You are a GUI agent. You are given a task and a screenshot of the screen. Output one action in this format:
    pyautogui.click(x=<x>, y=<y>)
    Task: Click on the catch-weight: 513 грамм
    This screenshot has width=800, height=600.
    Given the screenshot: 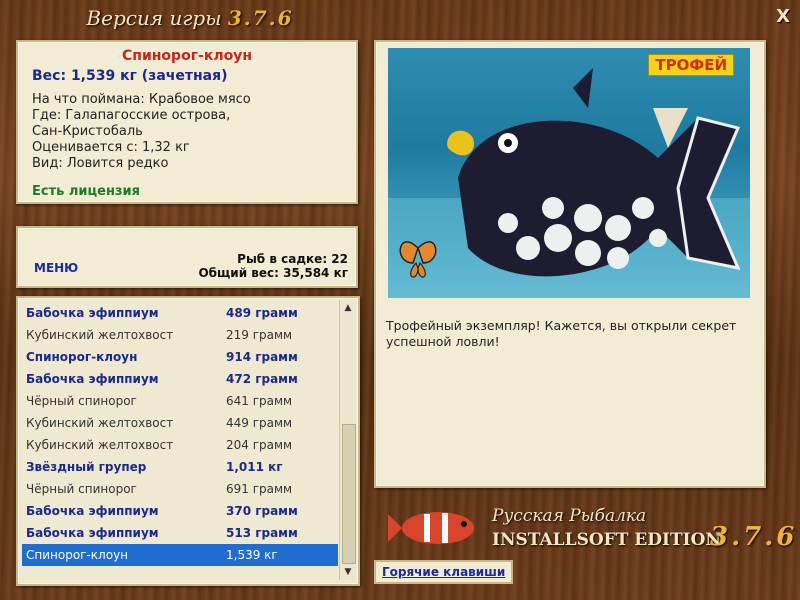 What is the action you would take?
    pyautogui.click(x=262, y=533)
    